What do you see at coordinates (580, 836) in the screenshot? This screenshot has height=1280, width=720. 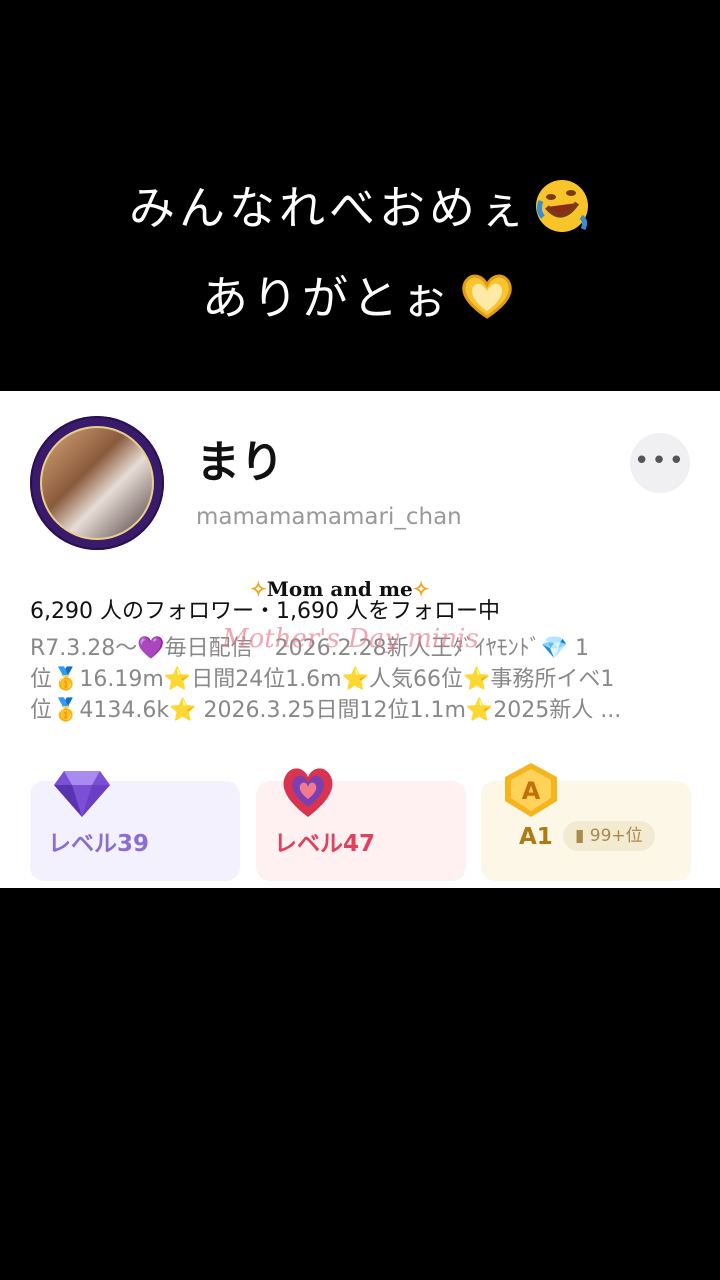 I see `bar-chart-icon: ▮` at bounding box center [580, 836].